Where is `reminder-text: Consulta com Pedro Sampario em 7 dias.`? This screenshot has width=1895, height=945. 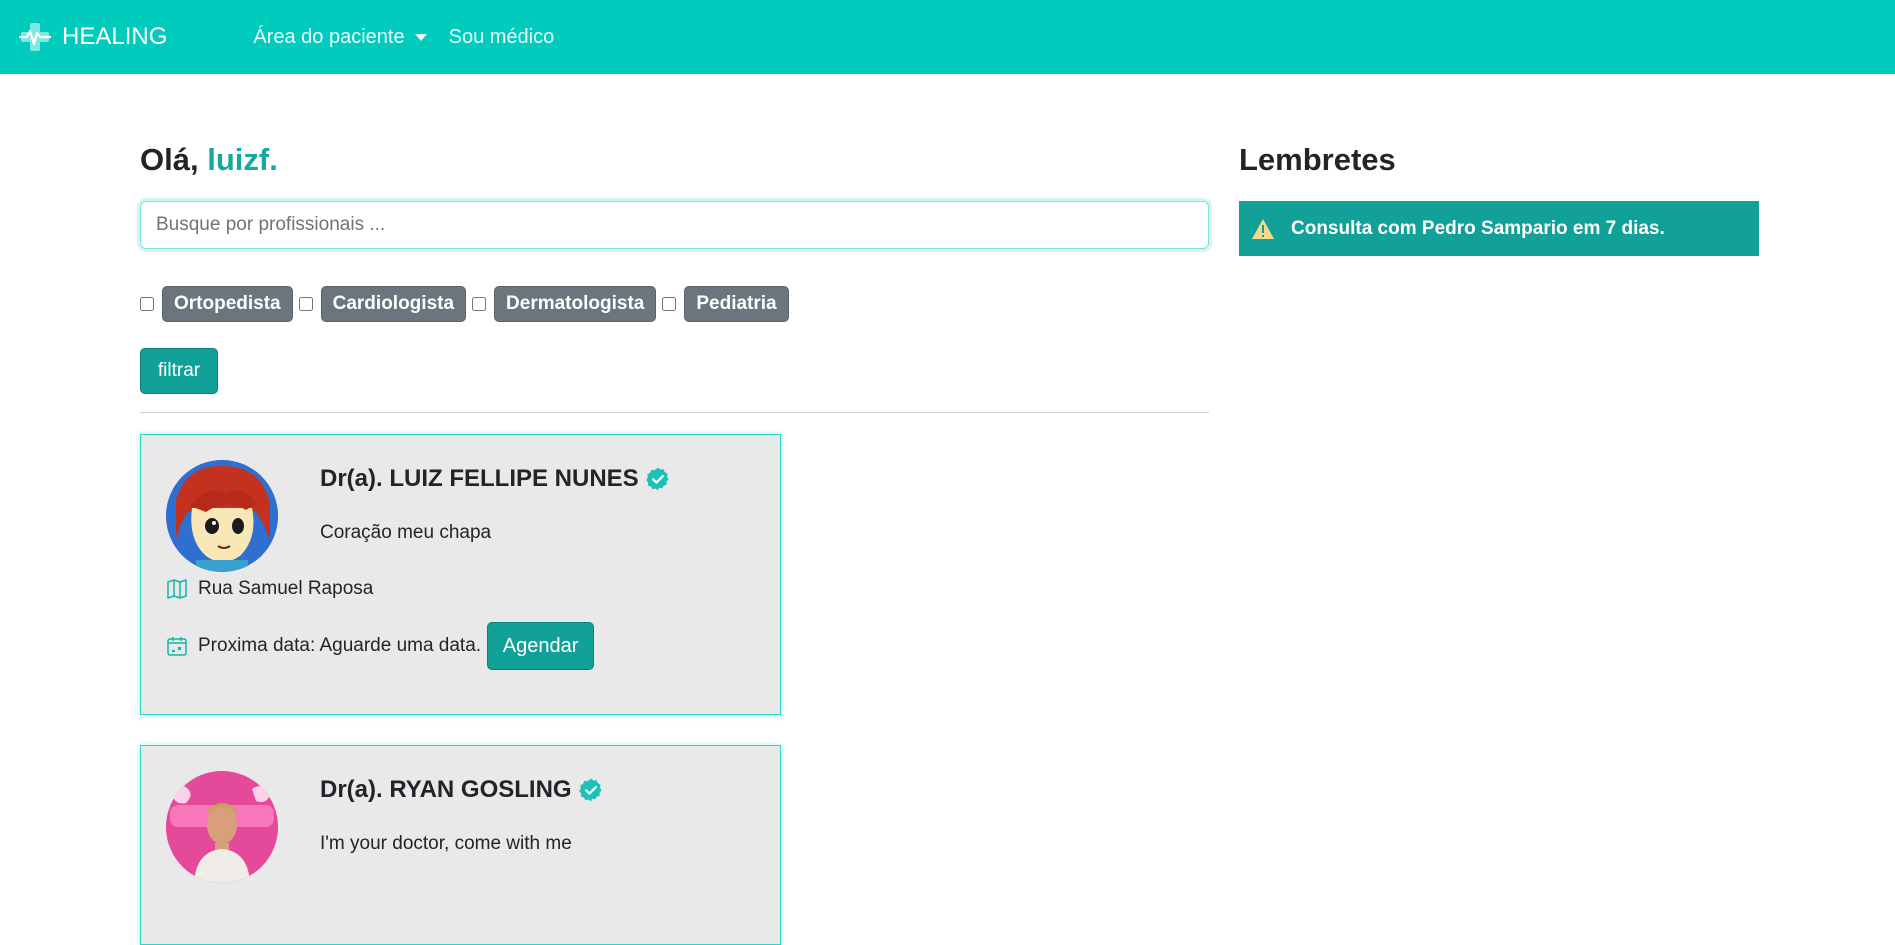 reminder-text: Consulta com Pedro Sampario em 7 dias. is located at coordinates (1478, 228).